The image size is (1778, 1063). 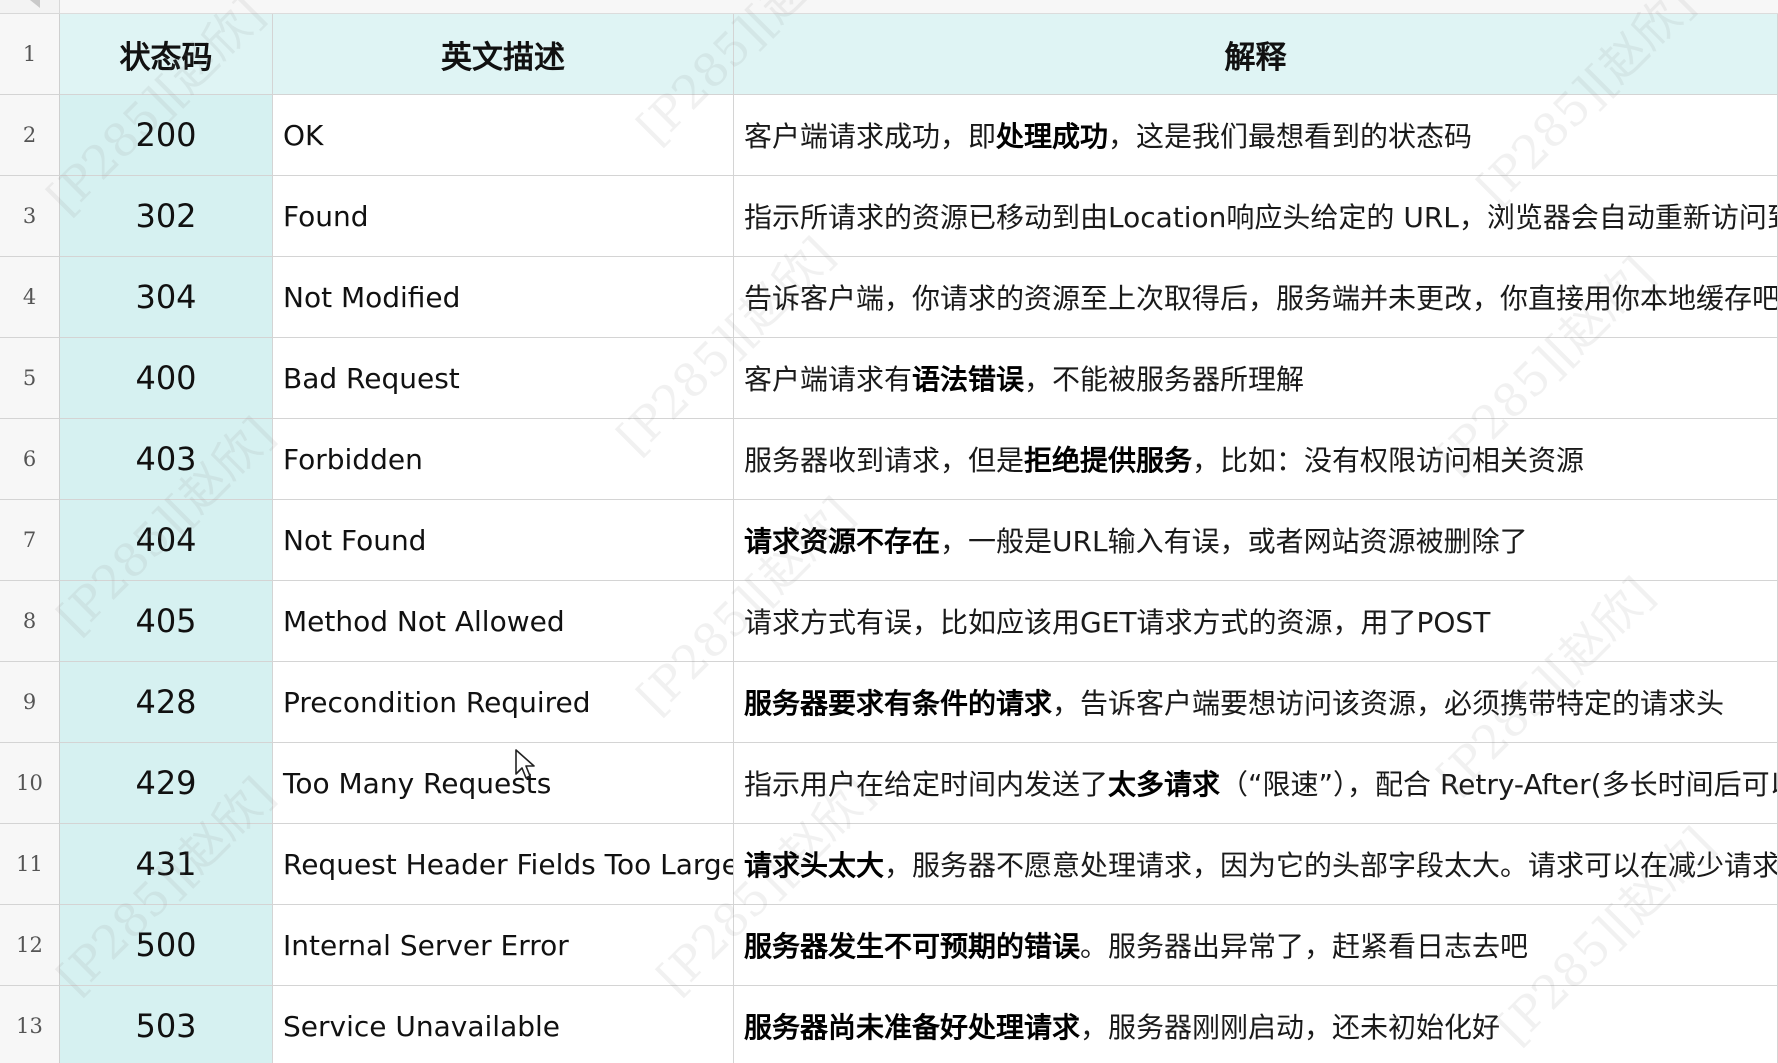 I want to click on english-description-cell: Request Header Fields Too Large, so click(x=503, y=864).